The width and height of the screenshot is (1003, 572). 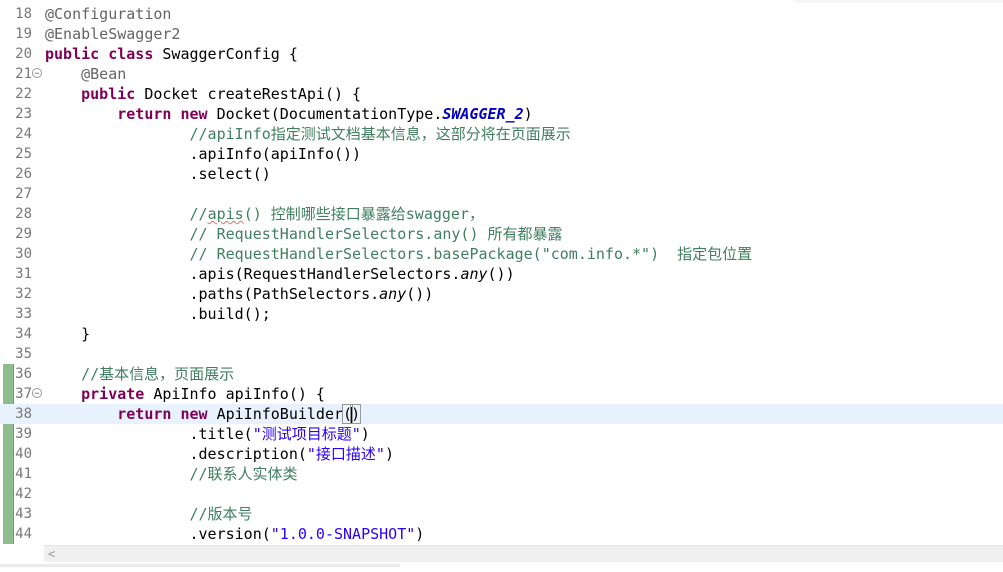 What do you see at coordinates (343, 534) in the screenshot?
I see `code-token: "1.0.0-SNAPSHOT"` at bounding box center [343, 534].